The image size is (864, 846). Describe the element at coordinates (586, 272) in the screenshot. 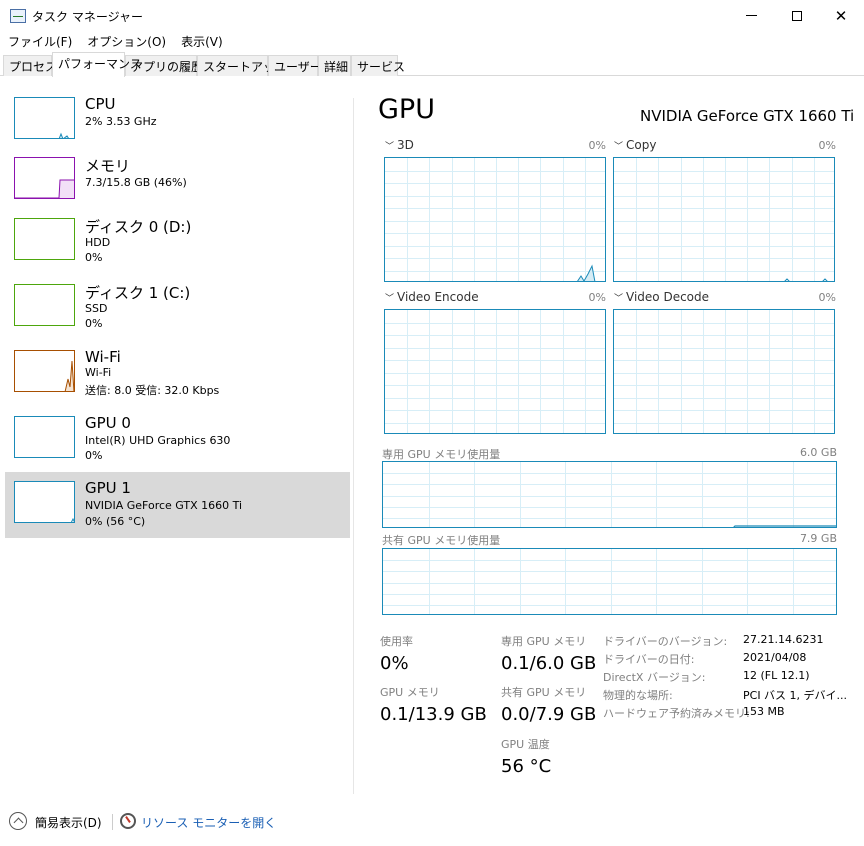

I see `engine-3d-line` at that location.